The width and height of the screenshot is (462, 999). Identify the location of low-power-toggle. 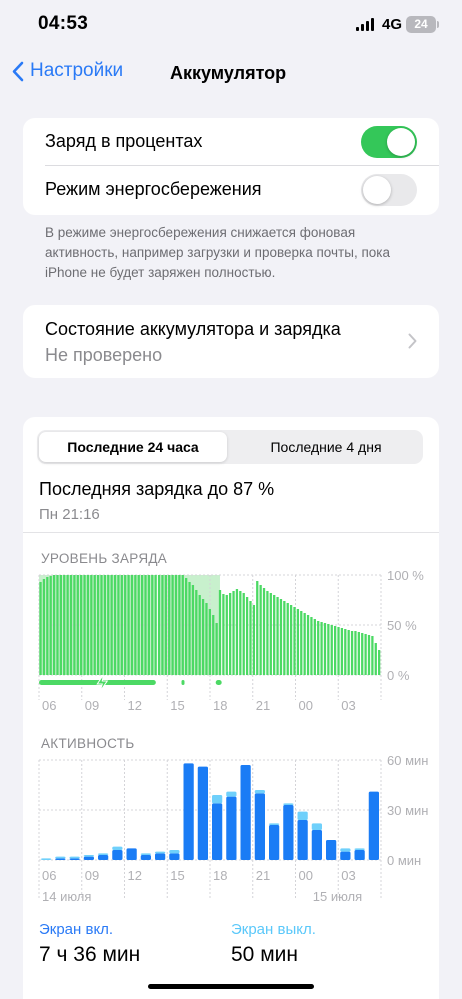
(389, 190).